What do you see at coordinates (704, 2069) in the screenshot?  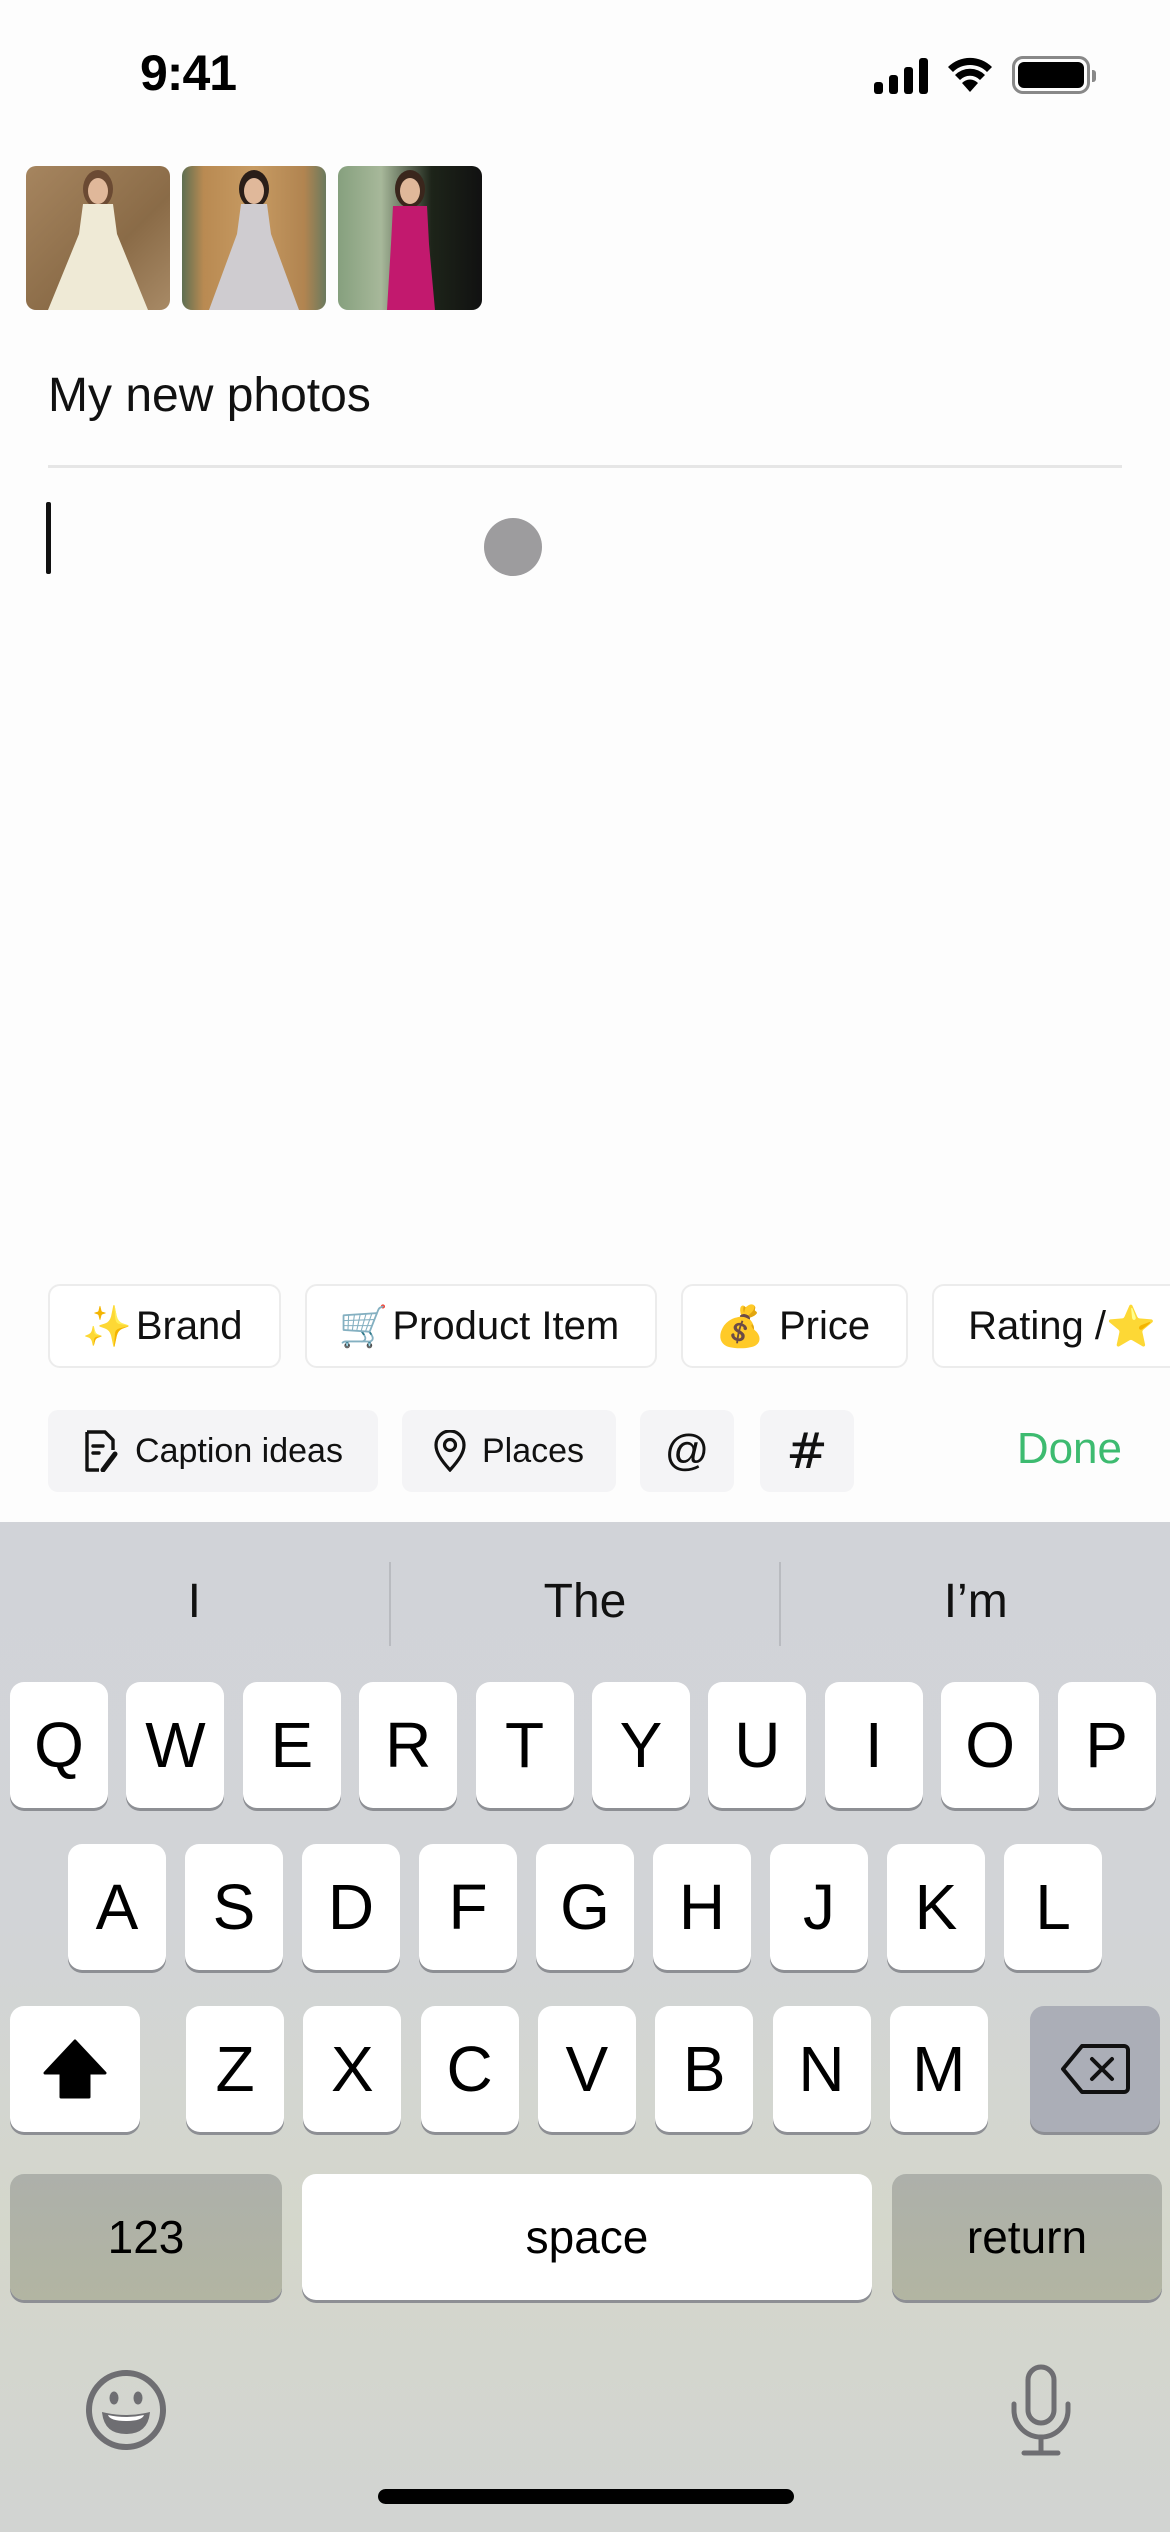 I see `key-b: B` at bounding box center [704, 2069].